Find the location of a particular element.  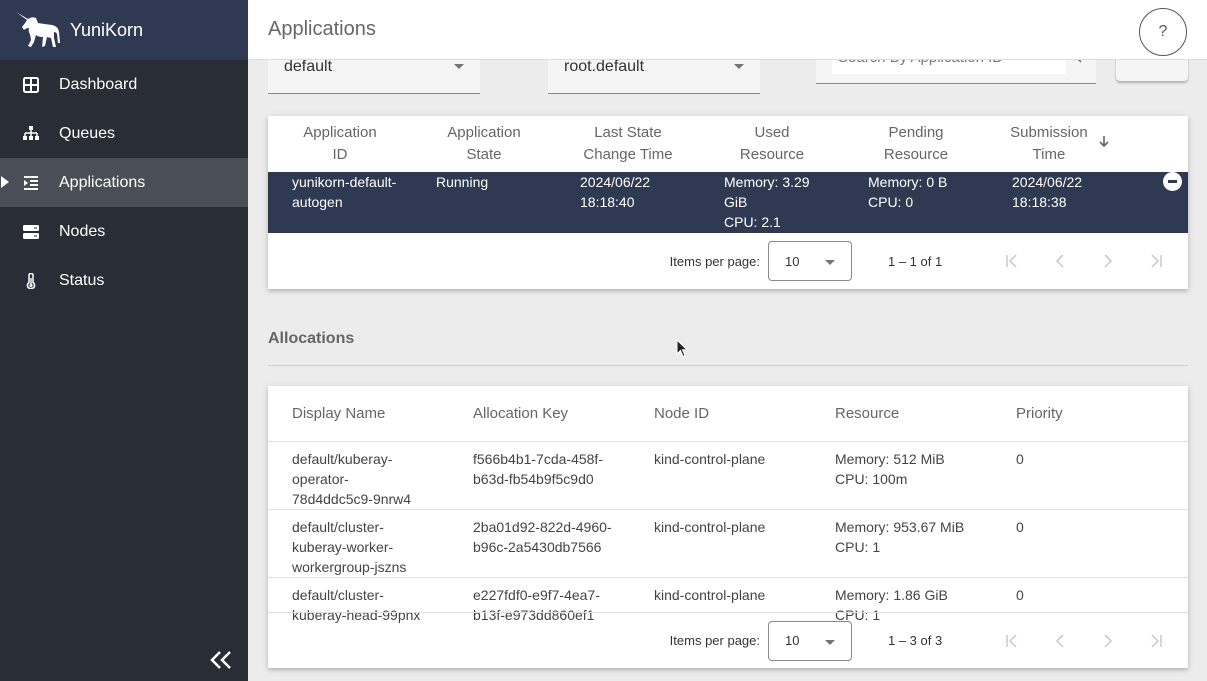

page-title: Applications is located at coordinates (322, 29).